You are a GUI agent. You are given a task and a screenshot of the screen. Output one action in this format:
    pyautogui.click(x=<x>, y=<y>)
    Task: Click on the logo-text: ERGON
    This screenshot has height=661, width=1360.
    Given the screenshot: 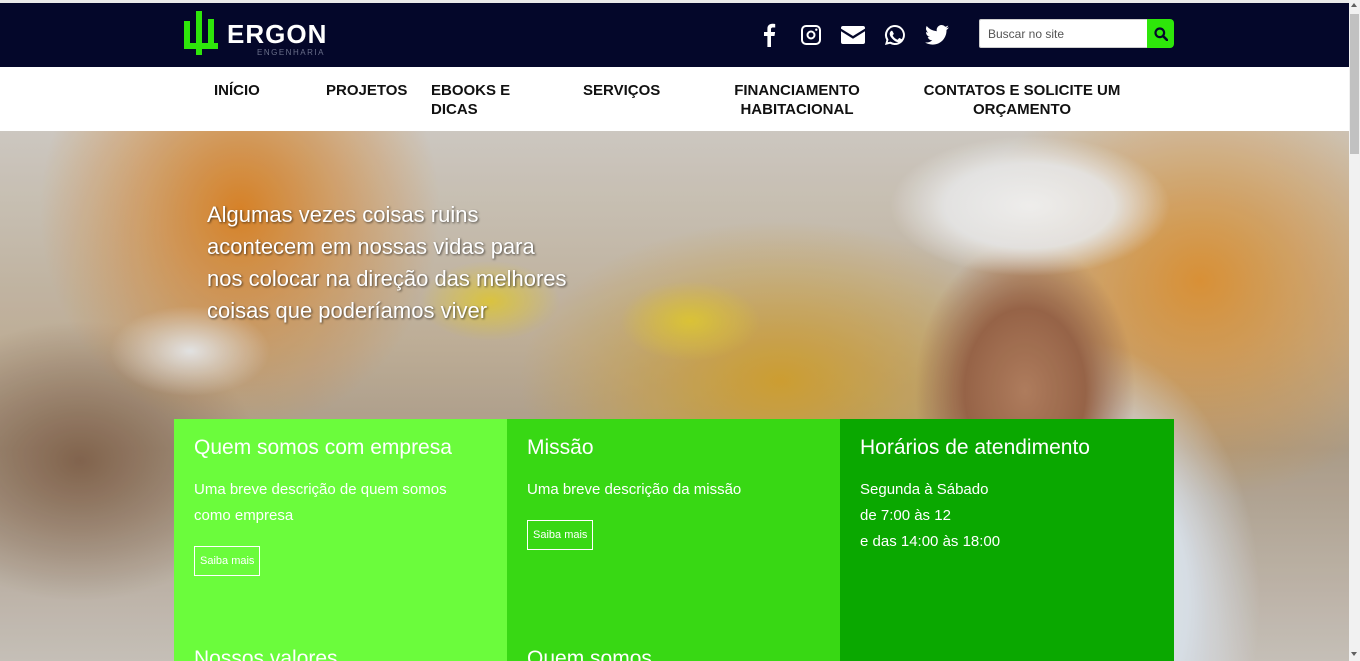 What is the action you would take?
    pyautogui.click(x=277, y=34)
    